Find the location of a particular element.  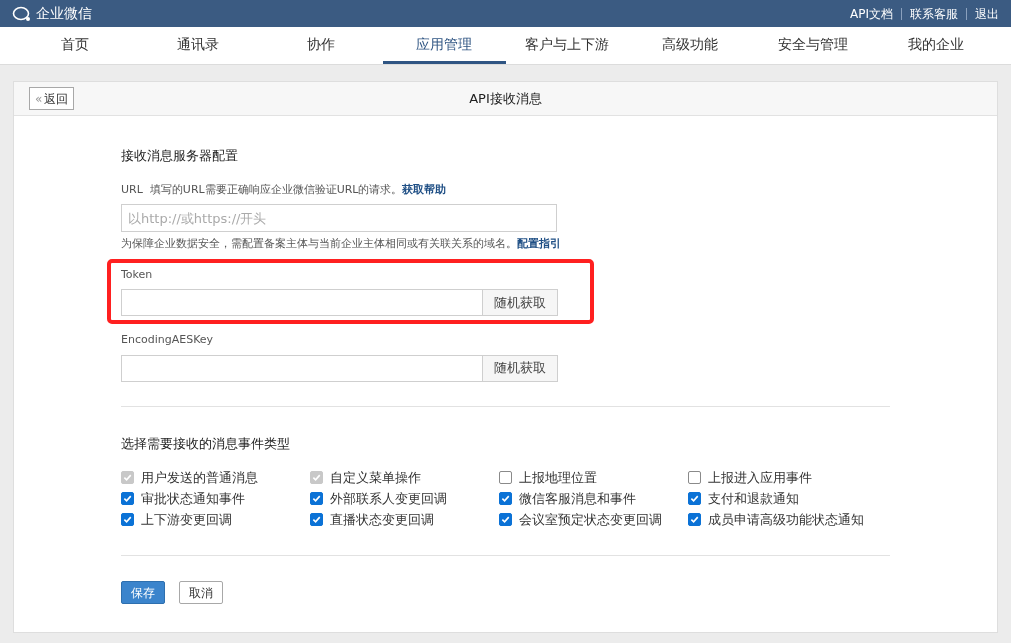

help-link: 获取帮助 is located at coordinates (424, 189).